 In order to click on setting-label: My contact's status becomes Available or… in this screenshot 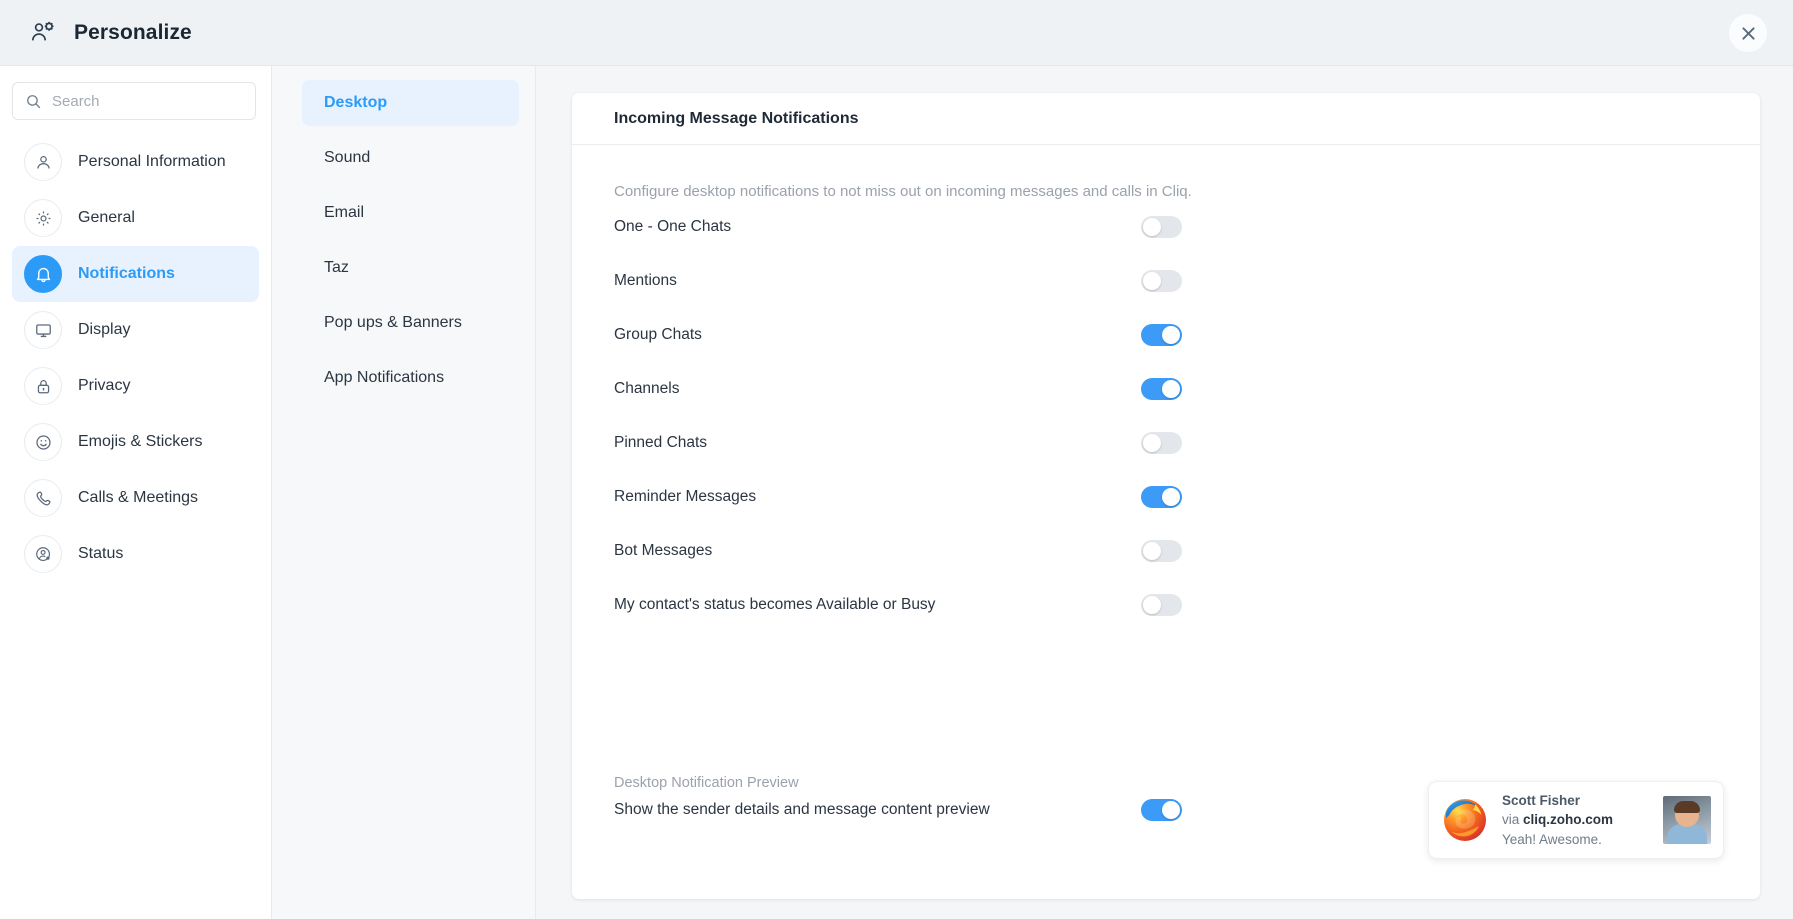, I will do `click(775, 604)`.